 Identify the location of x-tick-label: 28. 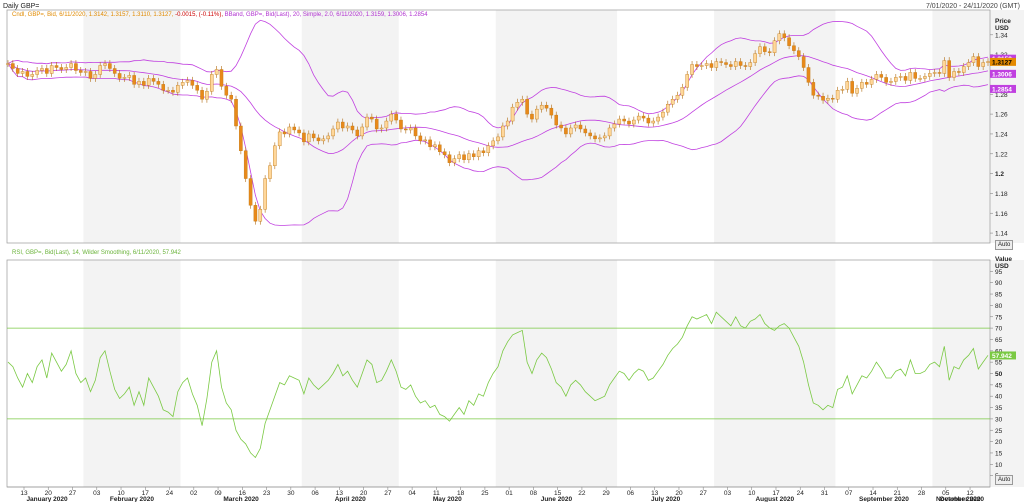
(922, 493).